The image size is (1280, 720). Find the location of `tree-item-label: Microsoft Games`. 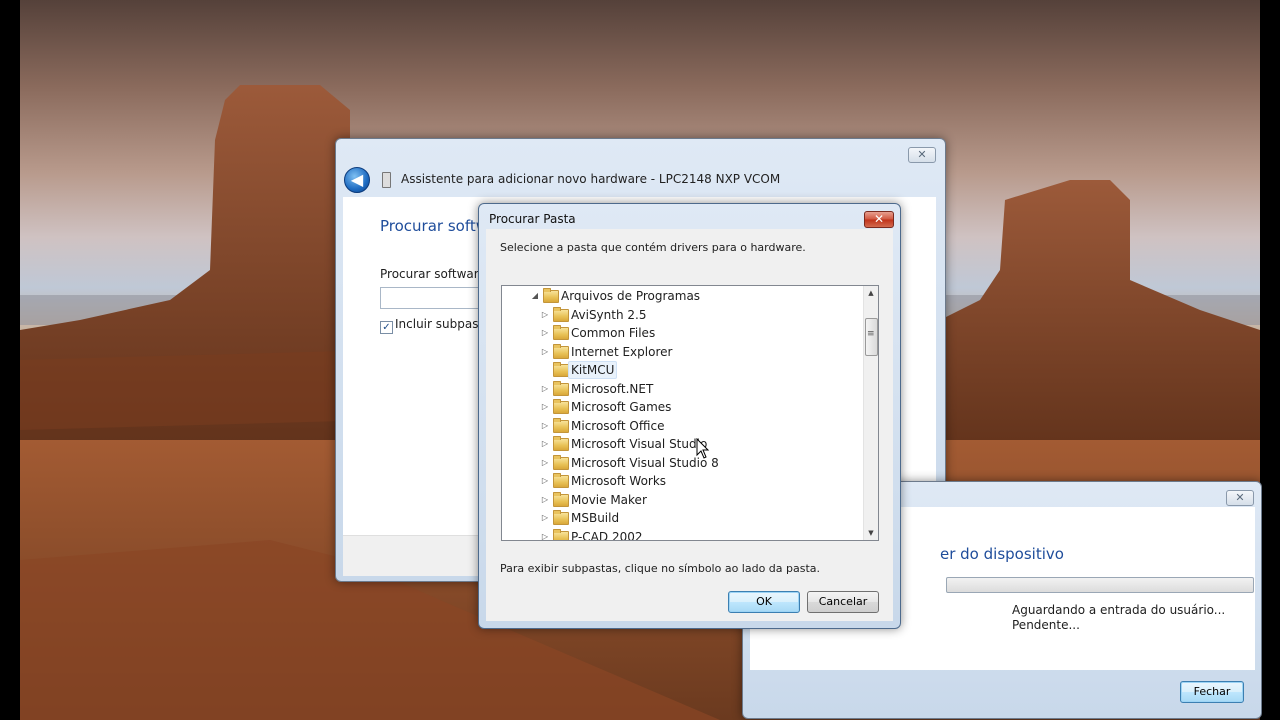

tree-item-label: Microsoft Games is located at coordinates (621, 407).